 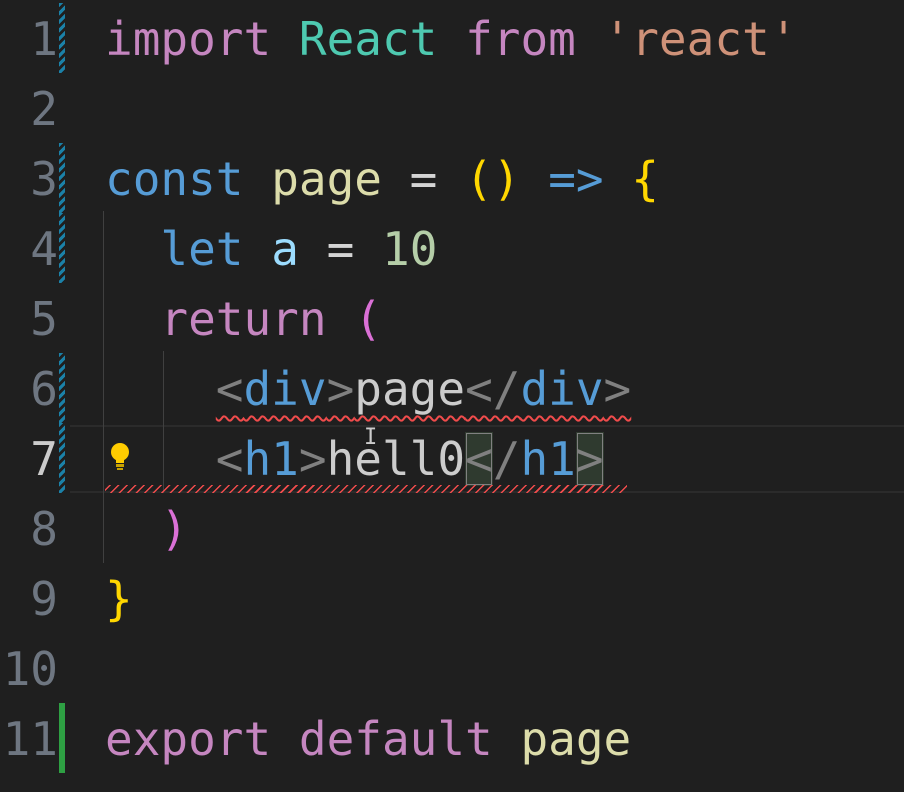 What do you see at coordinates (576, 179) in the screenshot?
I see `token-arrow: =>` at bounding box center [576, 179].